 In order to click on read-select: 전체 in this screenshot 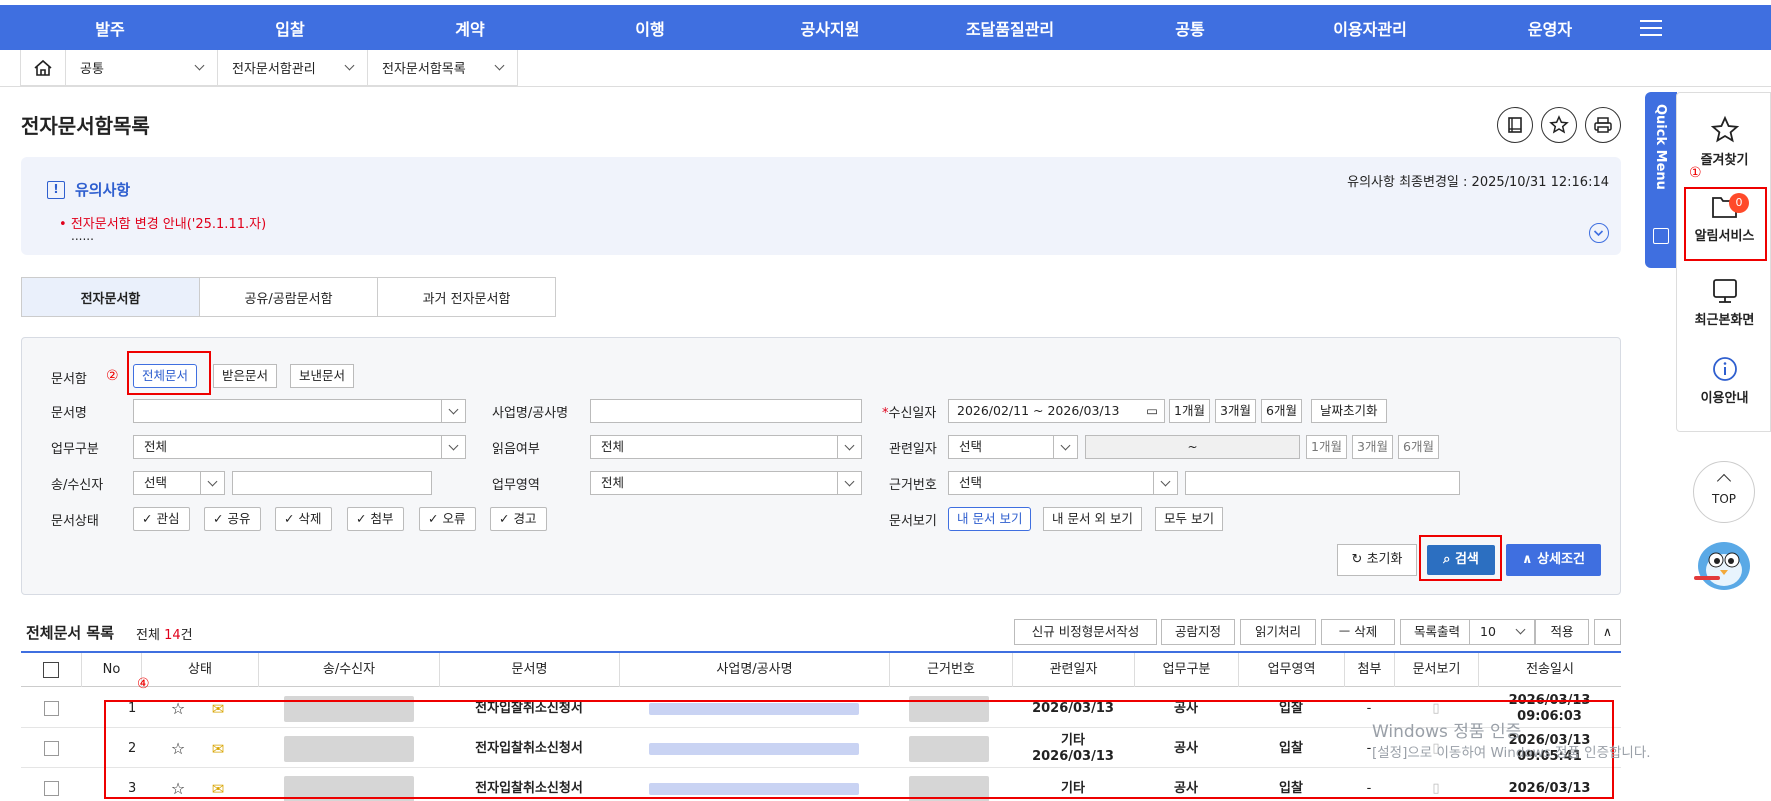, I will do `click(726, 447)`.